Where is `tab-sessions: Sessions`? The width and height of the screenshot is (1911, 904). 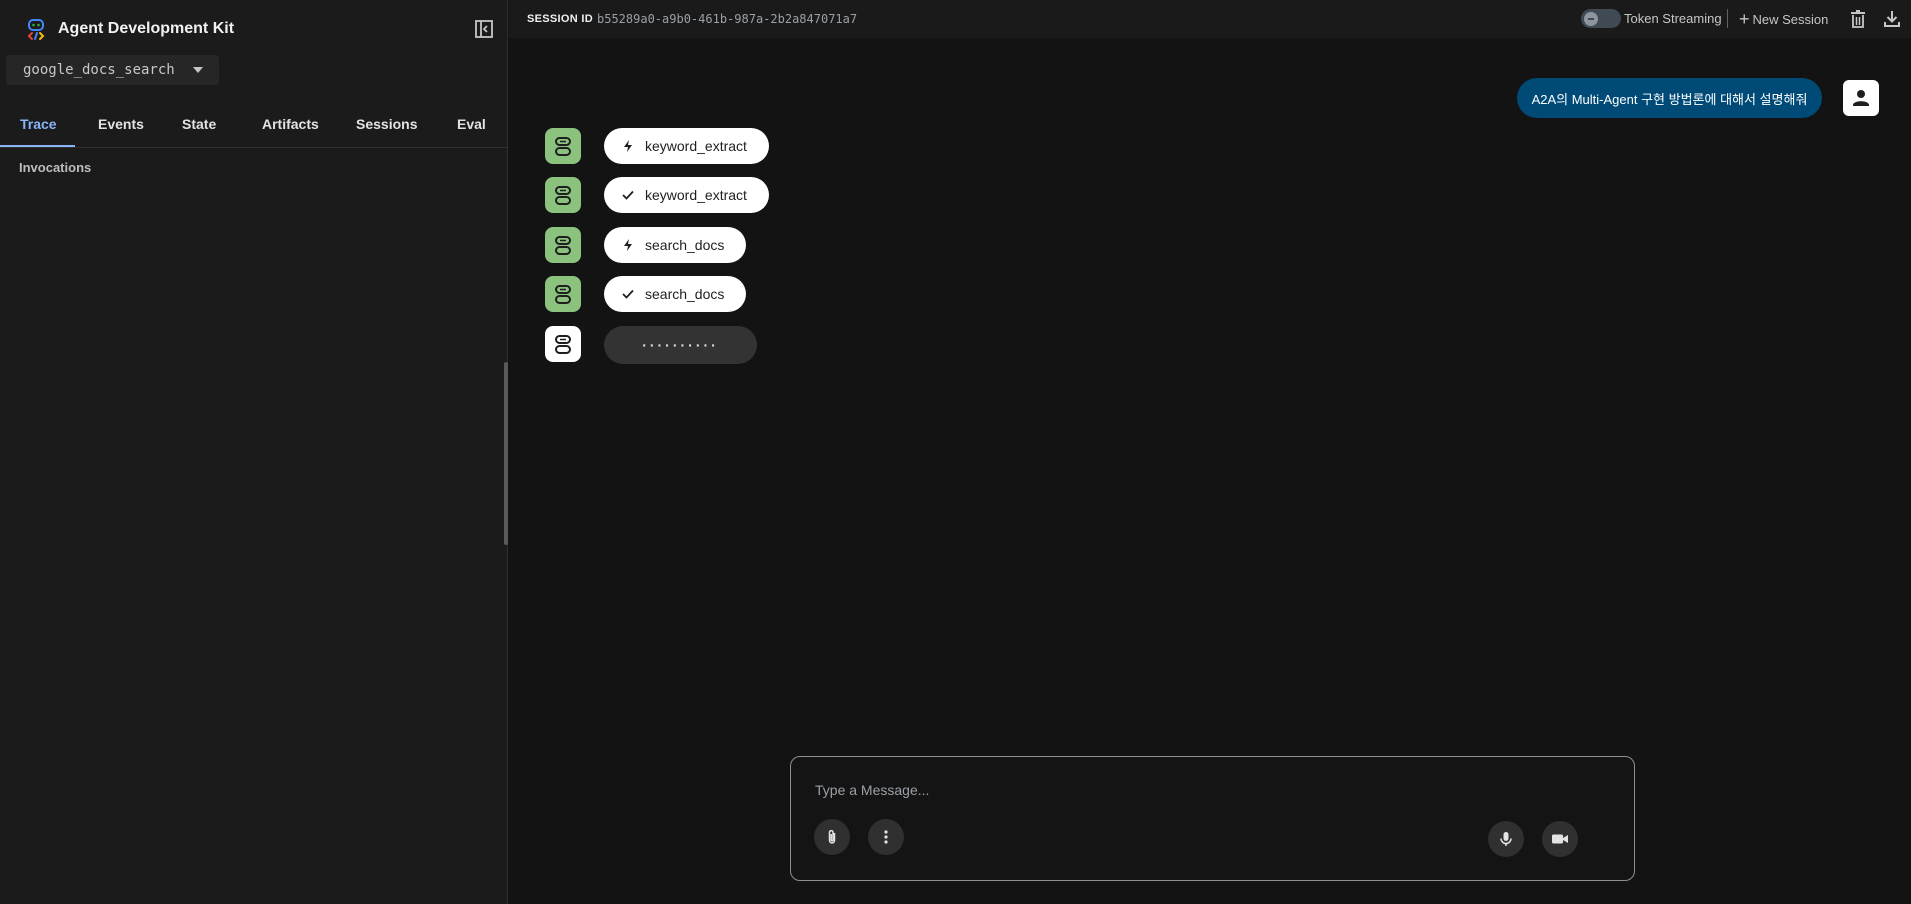
tab-sessions: Sessions is located at coordinates (386, 124).